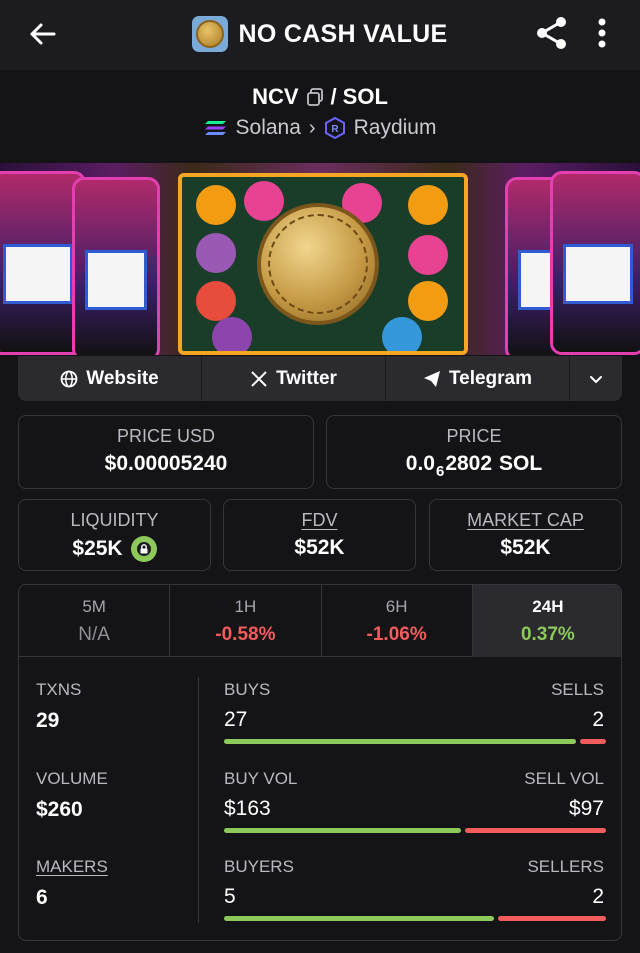 The image size is (640, 953). I want to click on telegram-button: Telegram, so click(478, 378).